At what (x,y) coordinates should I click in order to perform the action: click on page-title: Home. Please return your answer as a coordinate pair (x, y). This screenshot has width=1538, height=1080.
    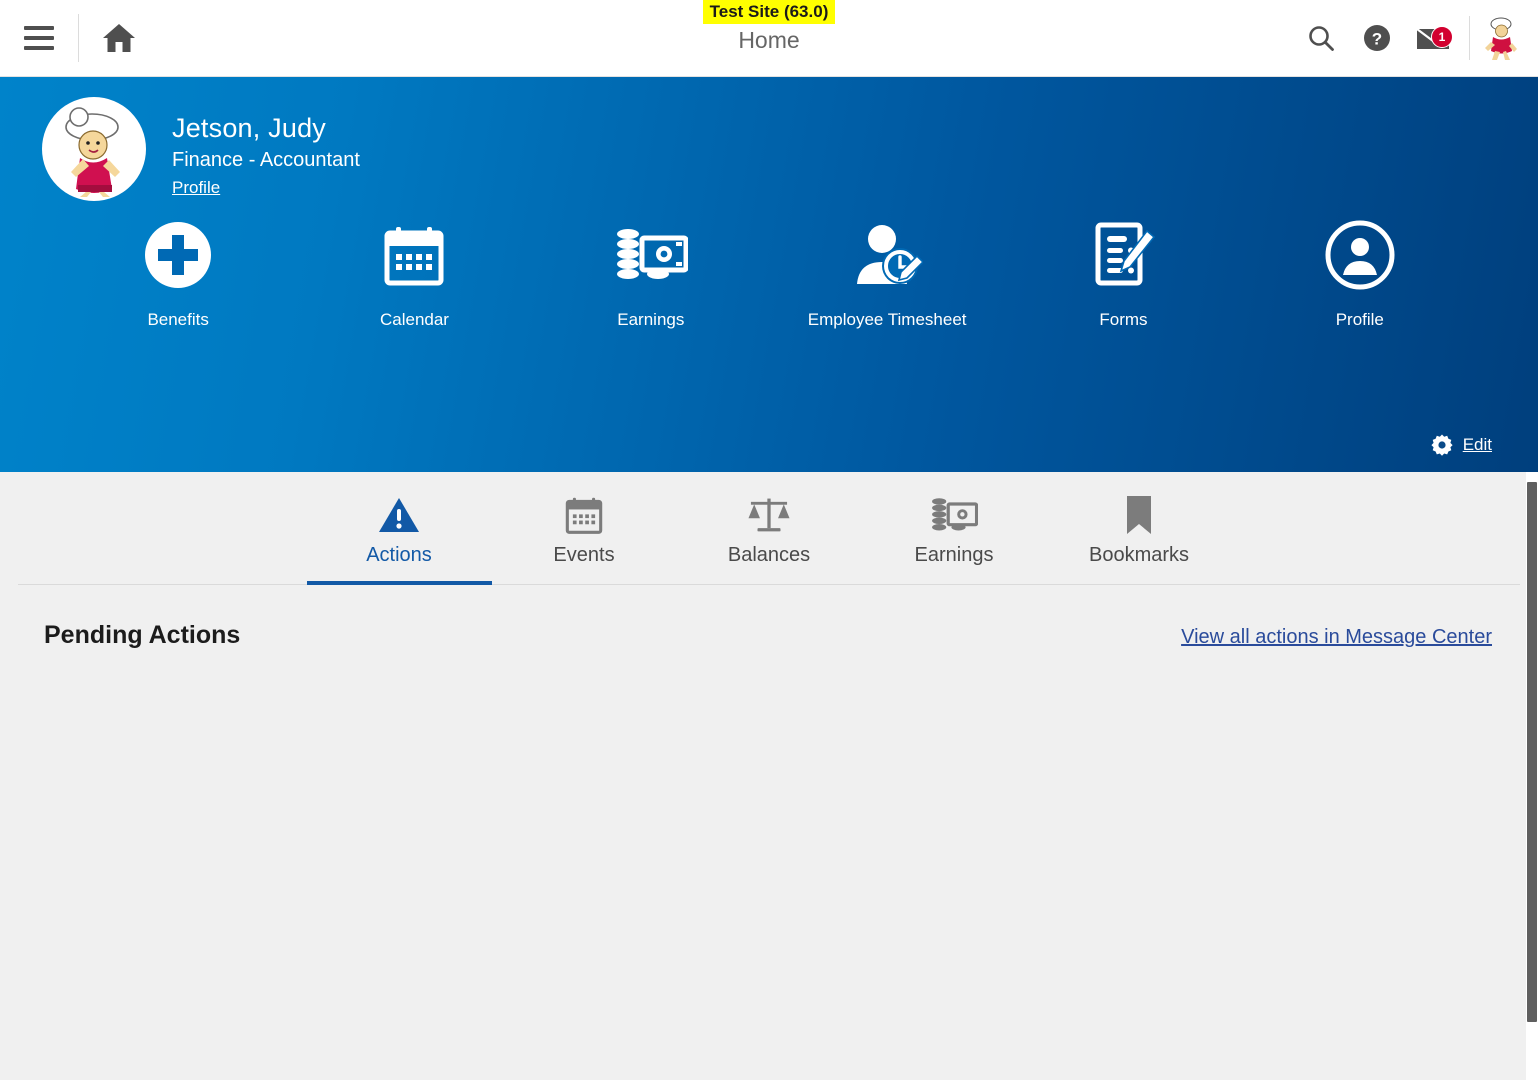
    Looking at the image, I should click on (769, 40).